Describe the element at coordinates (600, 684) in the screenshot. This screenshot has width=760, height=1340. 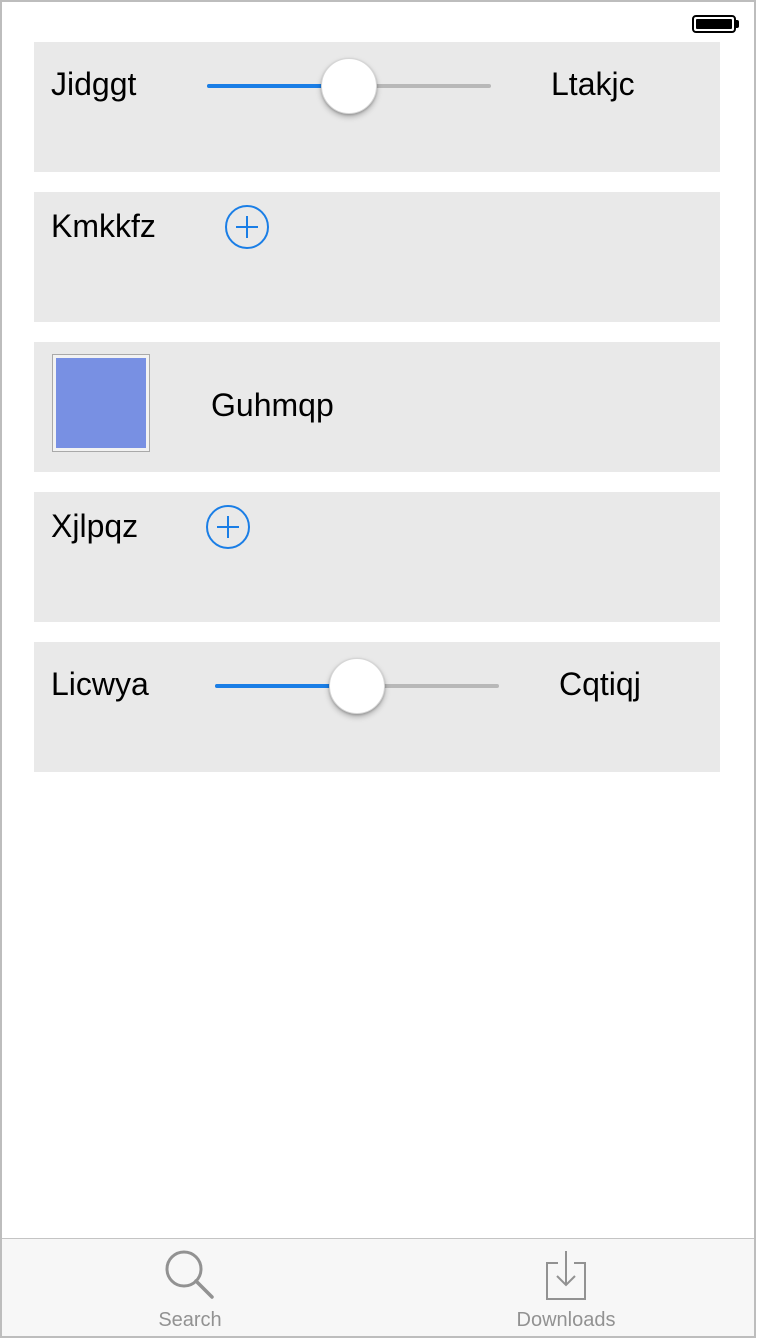
I see `slider-right-label: Cqtiqj` at that location.